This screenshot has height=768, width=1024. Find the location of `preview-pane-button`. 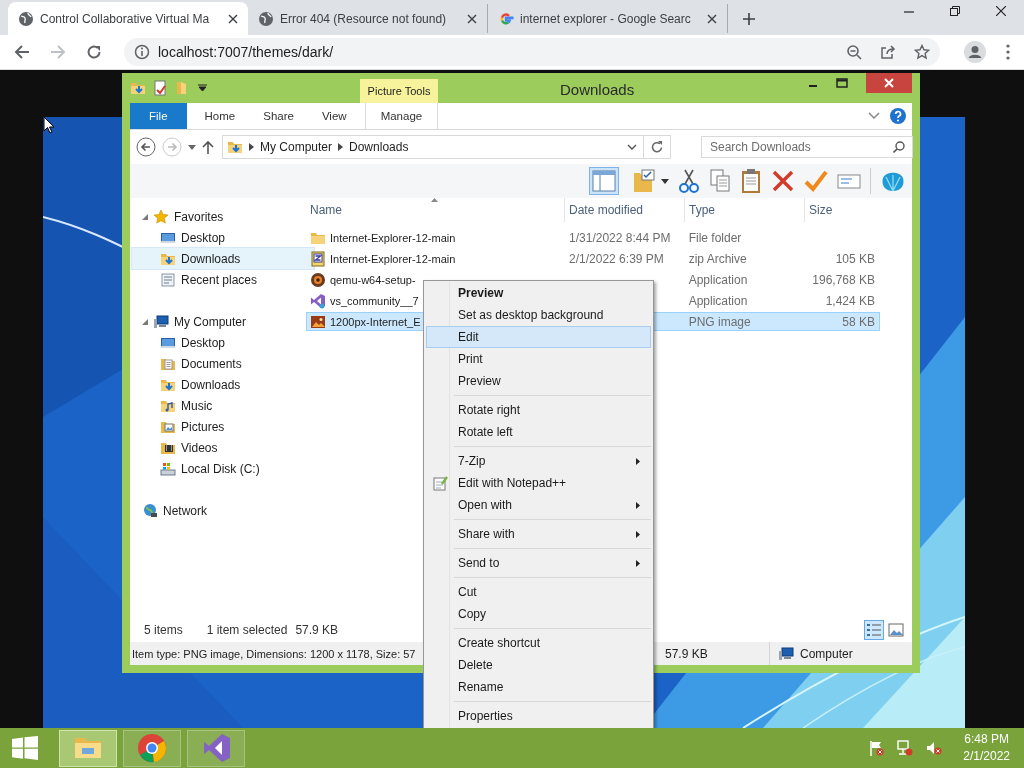

preview-pane-button is located at coordinates (604, 181).